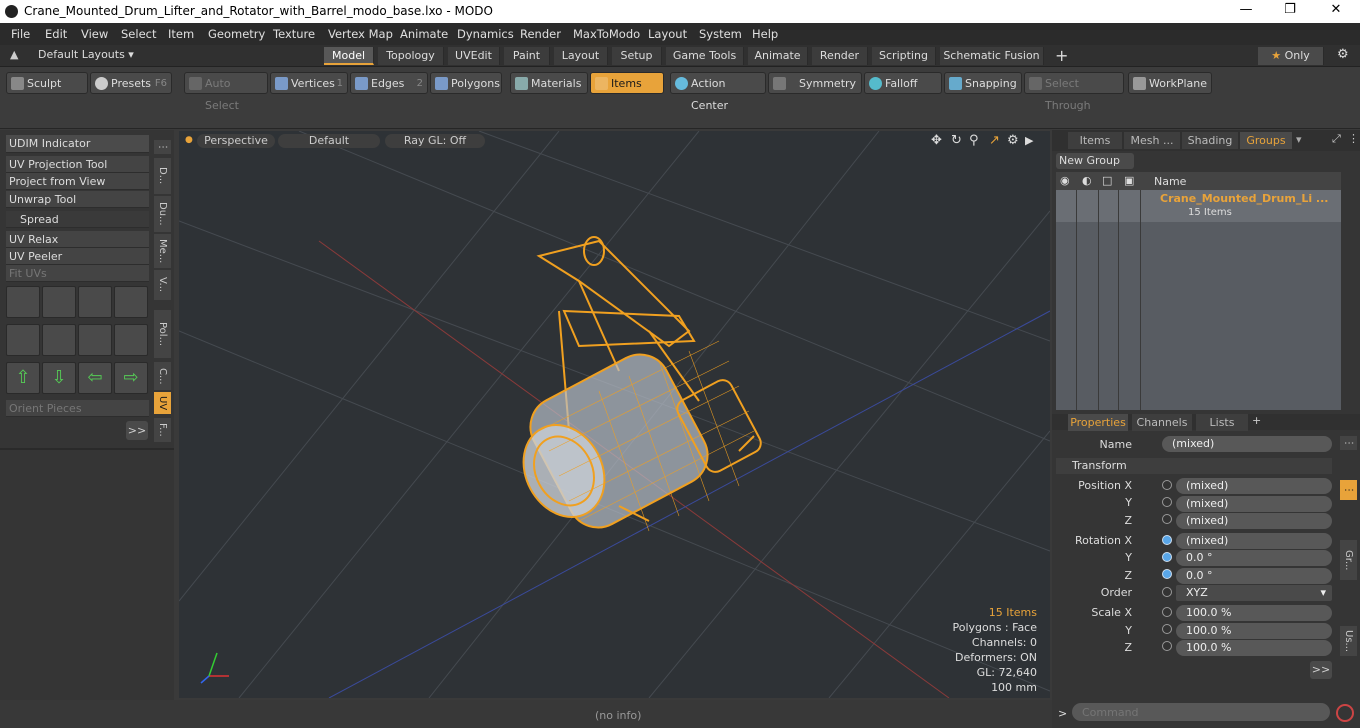 Image resolution: width=1360 pixels, height=728 pixels. Describe the element at coordinates (309, 83) in the screenshot. I see `vertices-button: Vertices 1` at that location.